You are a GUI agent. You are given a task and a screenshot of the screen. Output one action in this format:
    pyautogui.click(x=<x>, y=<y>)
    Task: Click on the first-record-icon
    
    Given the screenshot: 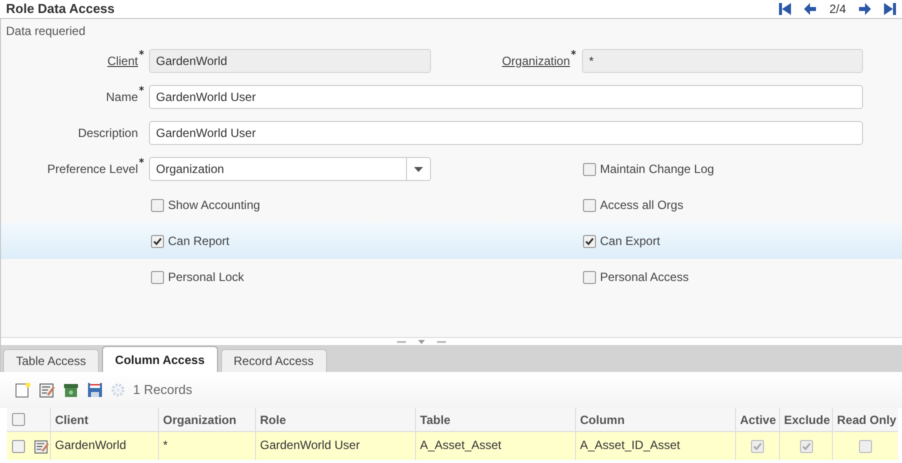 What is the action you would take?
    pyautogui.click(x=785, y=9)
    